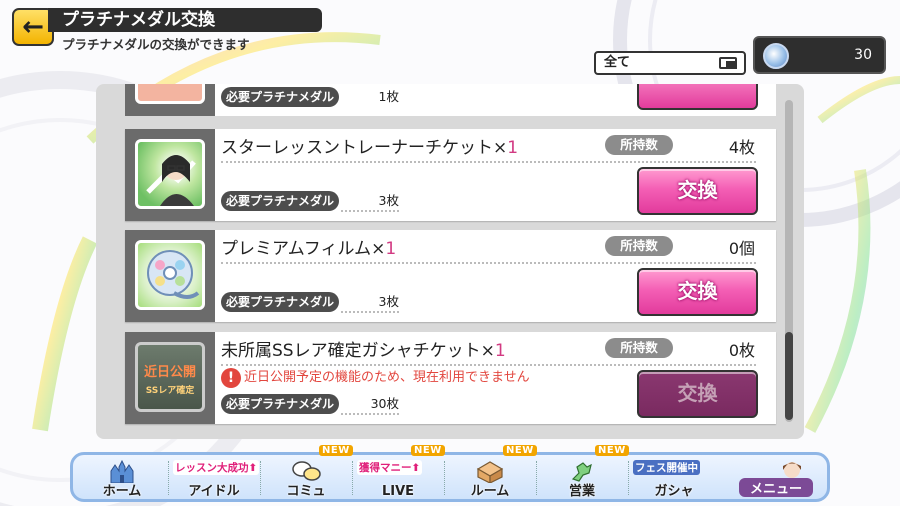 Image resolution: width=900 pixels, height=506 pixels. I want to click on nav-commu: NEW コミュ, so click(307, 472).